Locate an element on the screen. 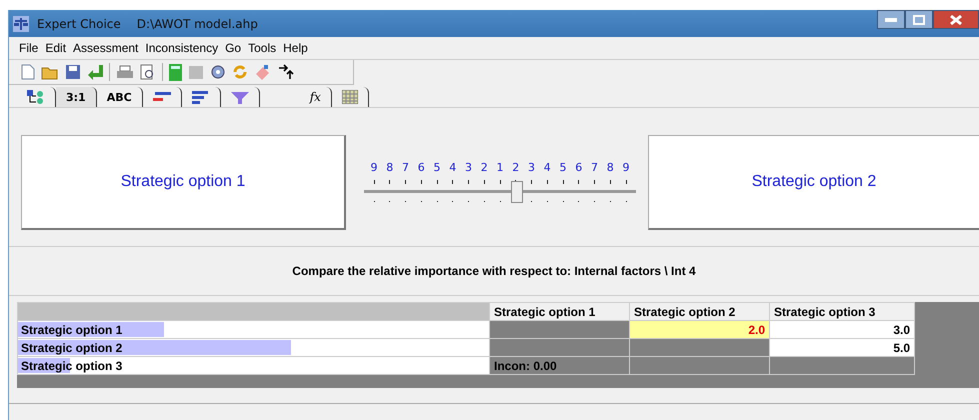 The height and width of the screenshot is (420, 979). option-label: Strategic option 2 is located at coordinates (814, 181).